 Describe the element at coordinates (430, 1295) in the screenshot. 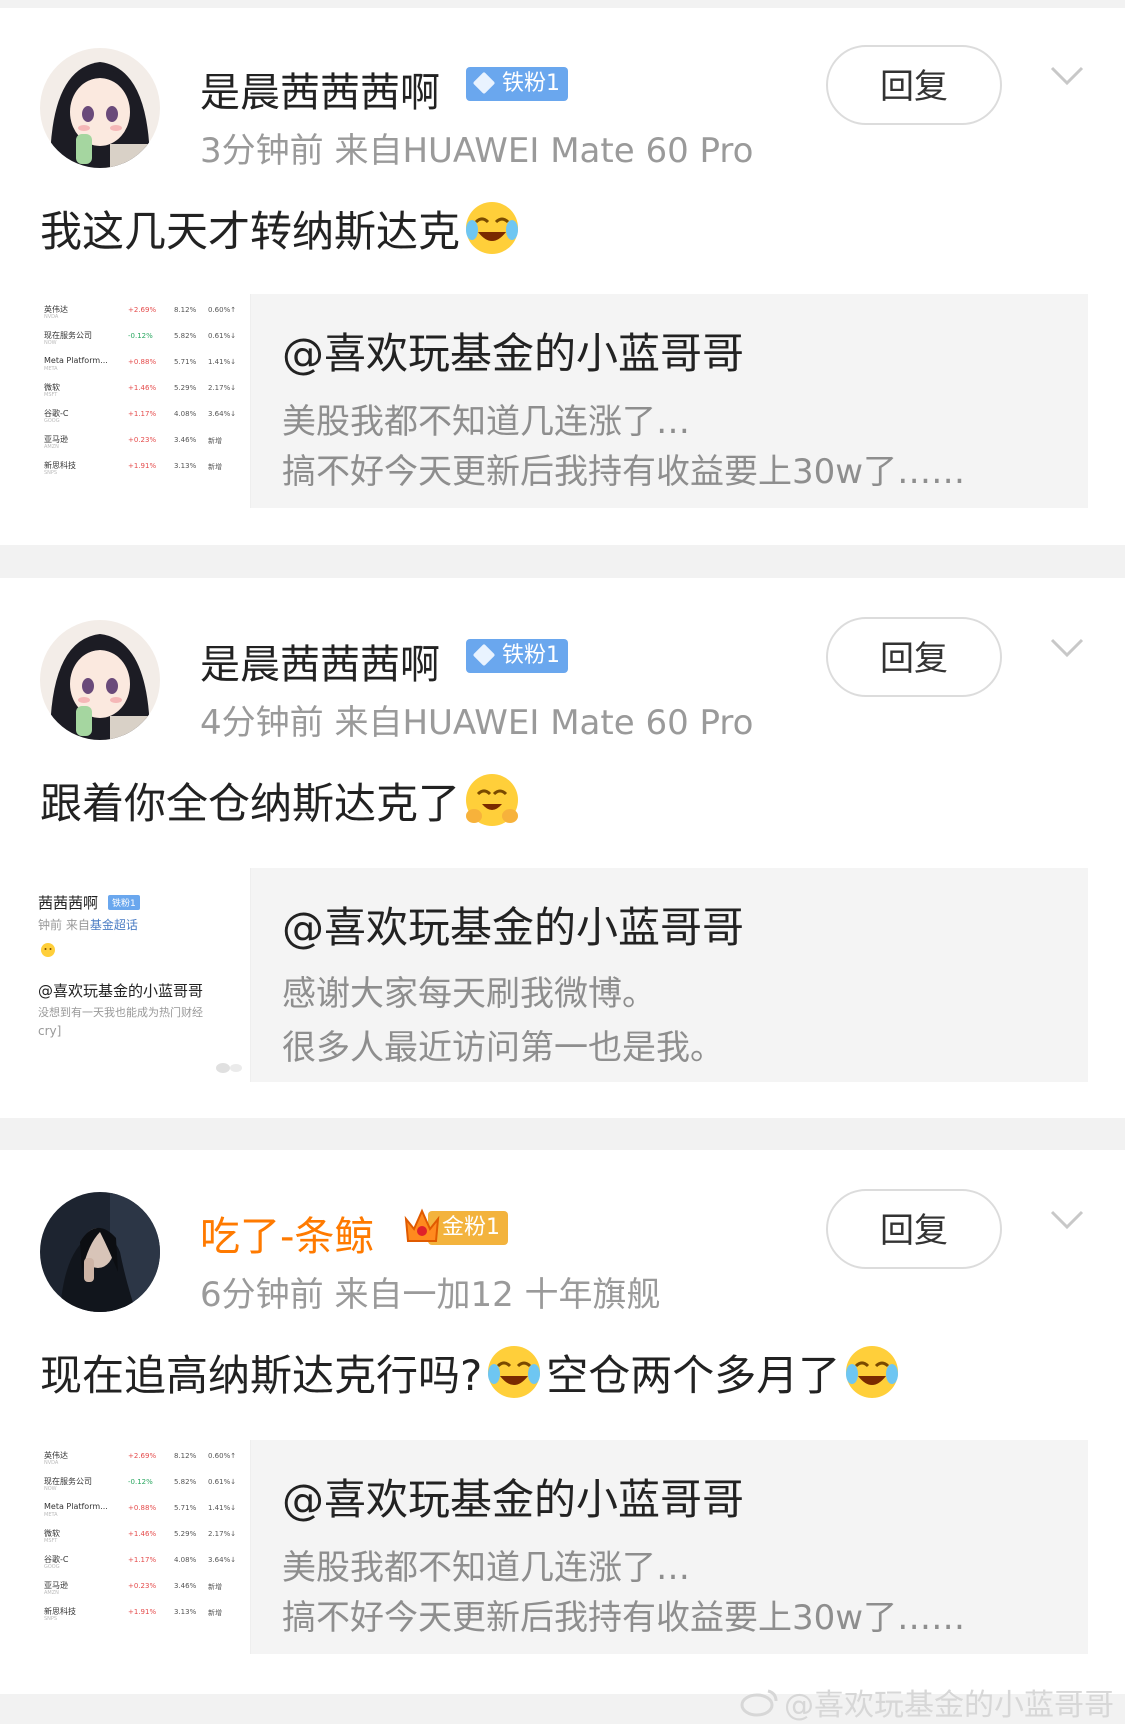

I see `time-source: 6分钟前 来自一加12 十年旗舰` at that location.